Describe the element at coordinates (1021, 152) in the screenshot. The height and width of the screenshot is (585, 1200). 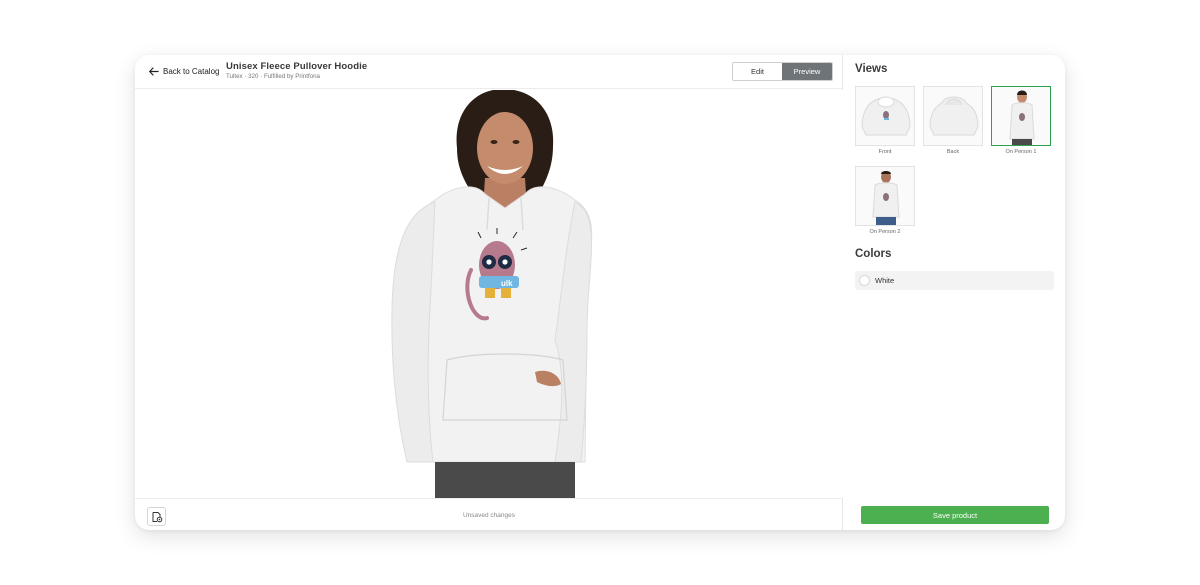
I see `view-label-on-person-1: On Person 1` at that location.